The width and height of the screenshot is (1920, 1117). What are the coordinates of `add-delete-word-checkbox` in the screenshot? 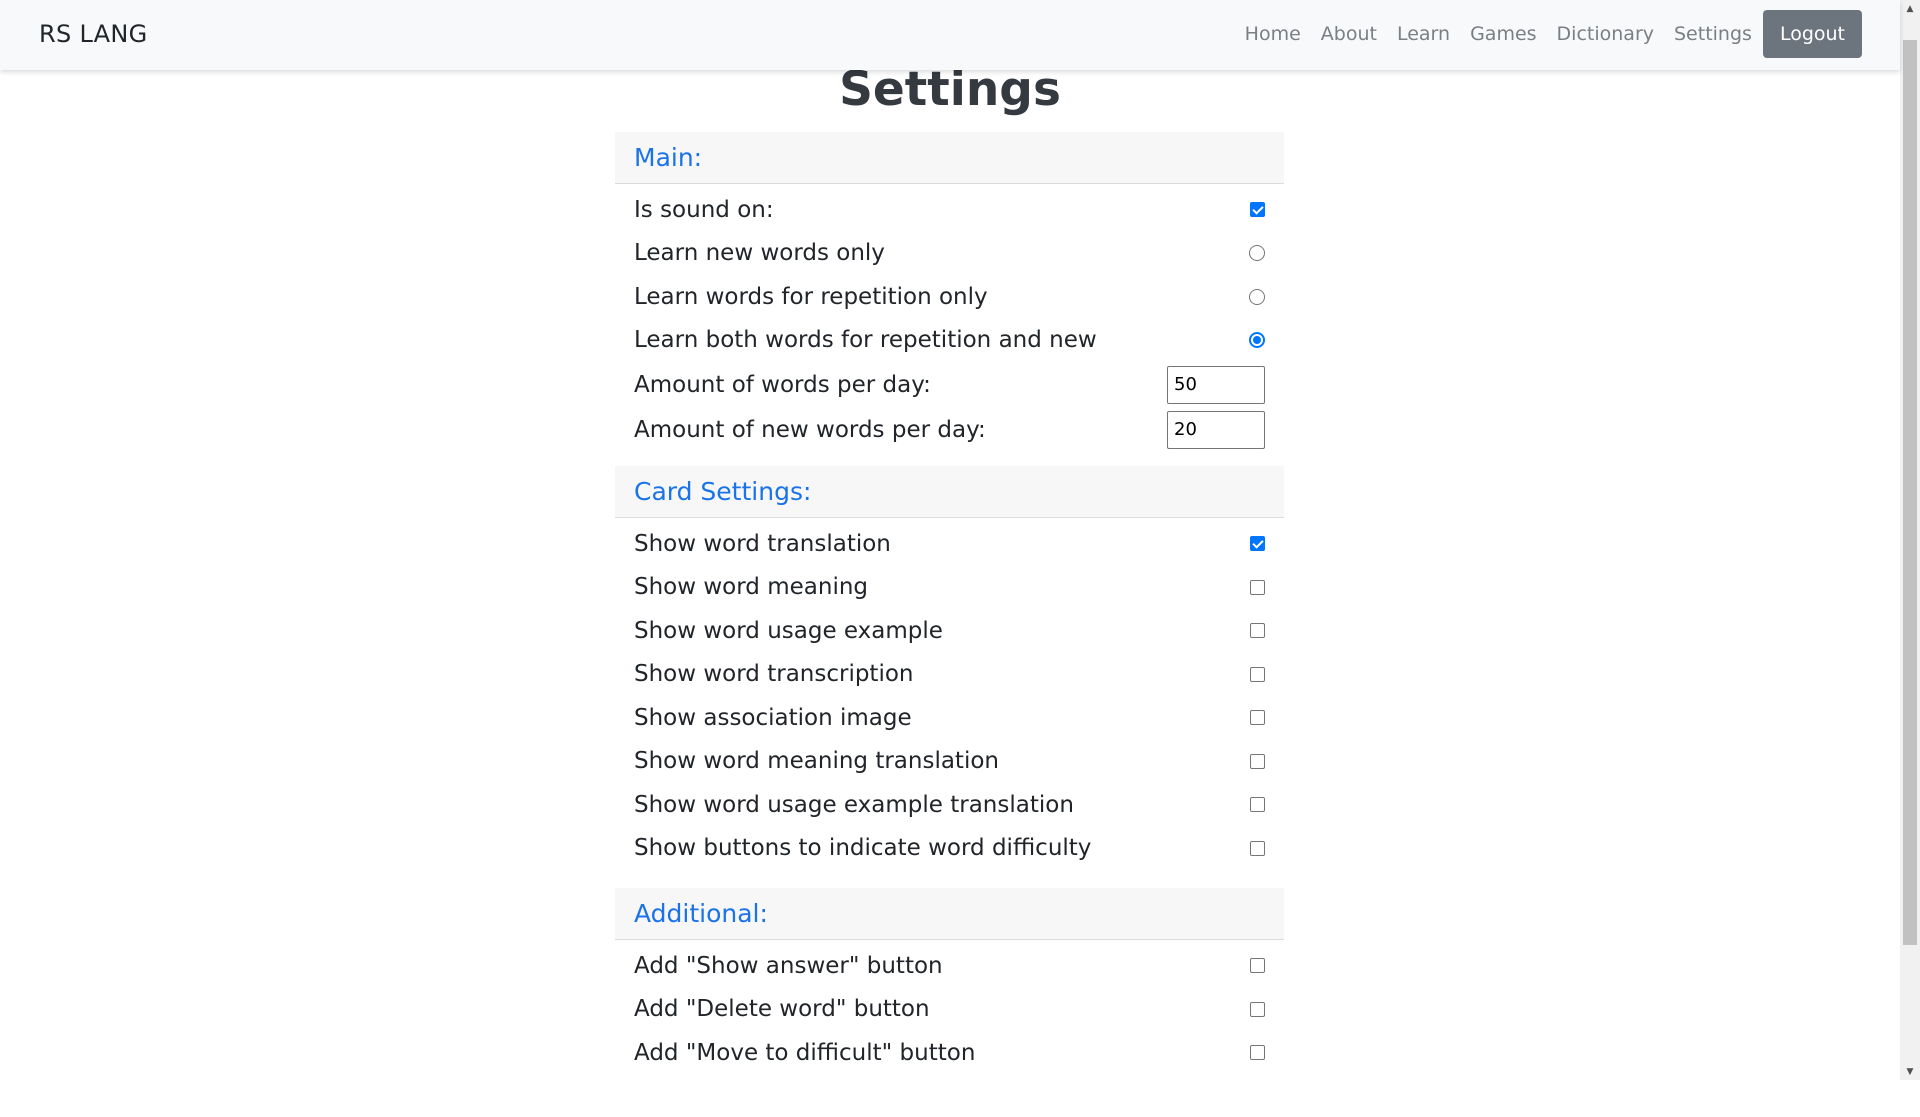 It's located at (1257, 1009).